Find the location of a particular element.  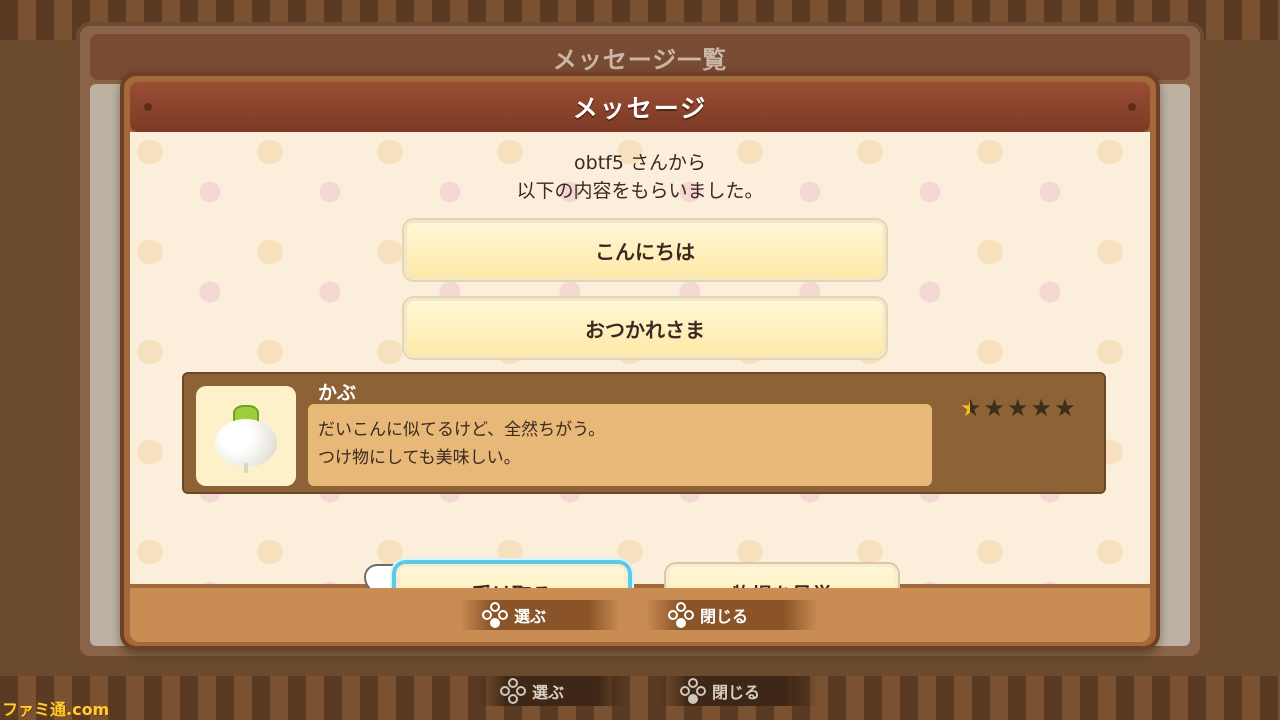

close-hint: 閉じる is located at coordinates (732, 615).